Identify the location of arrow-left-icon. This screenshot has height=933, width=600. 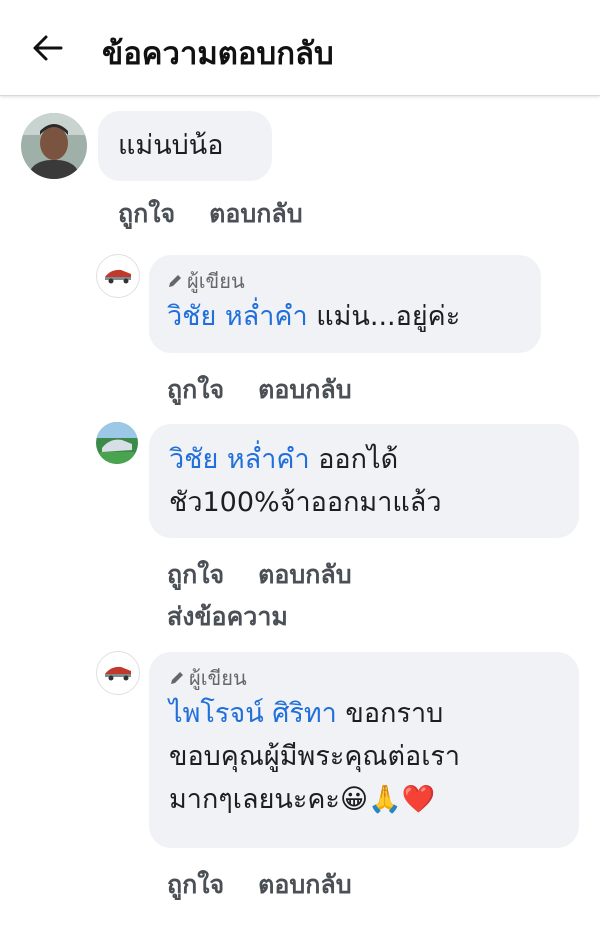
(48, 48).